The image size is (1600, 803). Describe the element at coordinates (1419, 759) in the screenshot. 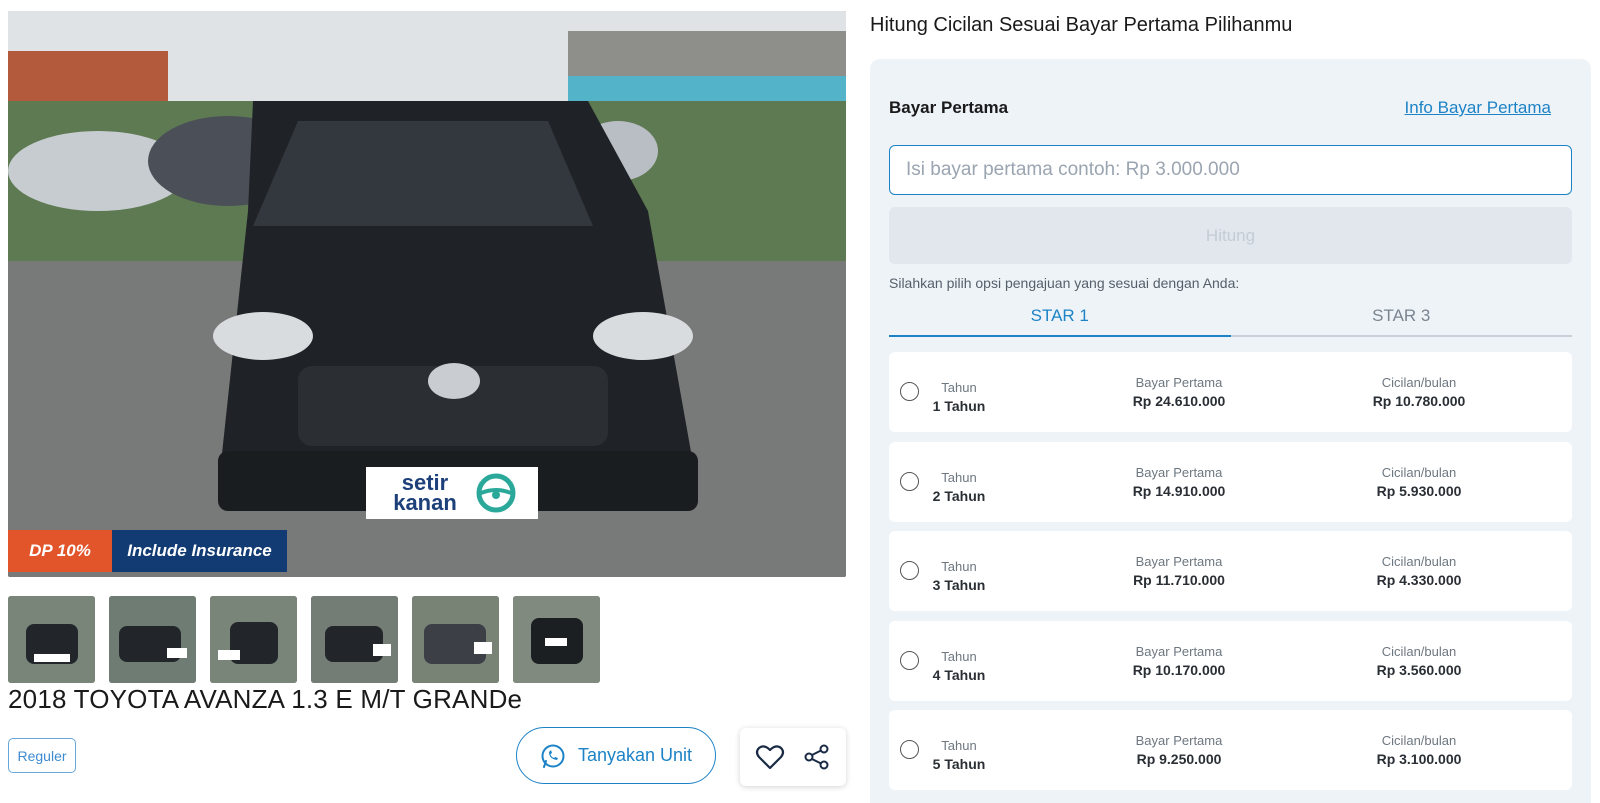

I see `installment-value: Rp 3.100.000` at that location.